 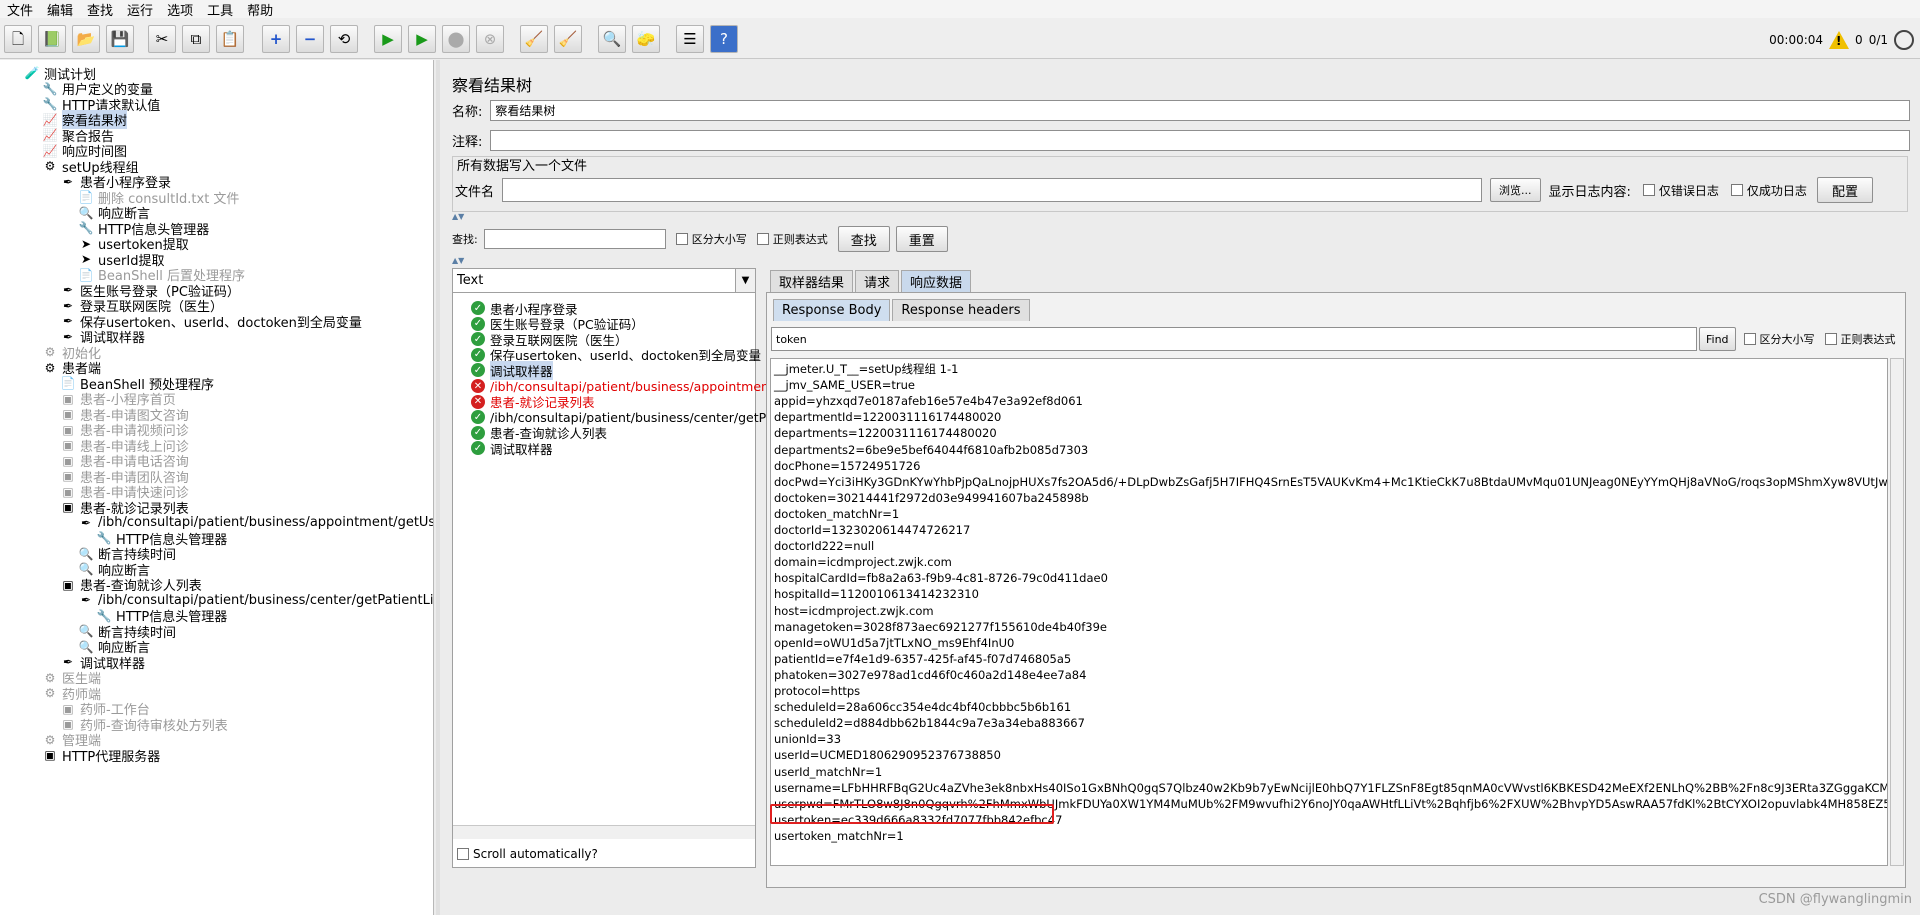 I want to click on tab-response-body: Response Body, so click(x=832, y=310).